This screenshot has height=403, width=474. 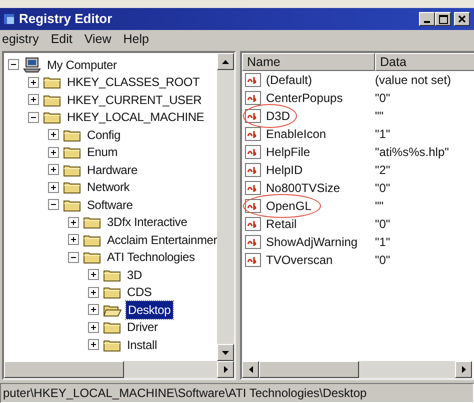 What do you see at coordinates (98, 39) in the screenshot?
I see `menu-item: View` at bounding box center [98, 39].